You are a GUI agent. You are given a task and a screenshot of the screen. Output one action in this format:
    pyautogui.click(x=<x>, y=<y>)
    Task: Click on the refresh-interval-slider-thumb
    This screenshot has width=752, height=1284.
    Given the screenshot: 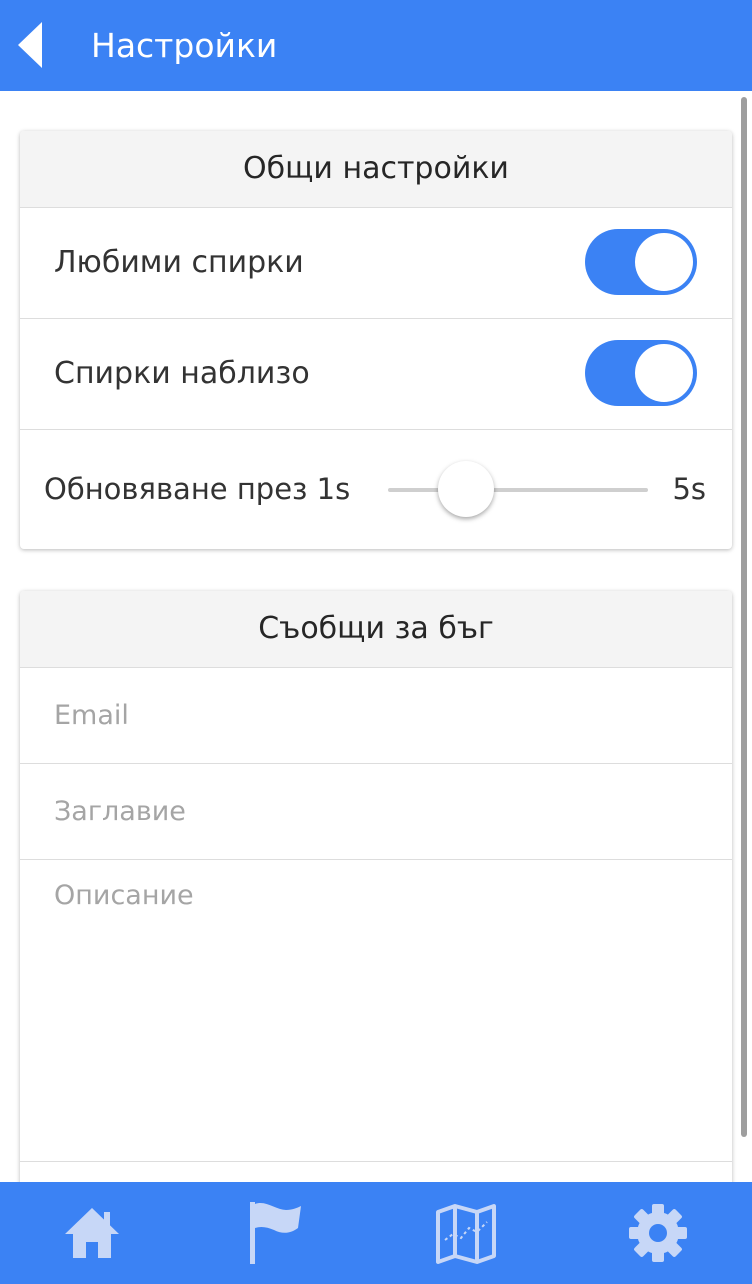 What is the action you would take?
    pyautogui.click(x=466, y=489)
    